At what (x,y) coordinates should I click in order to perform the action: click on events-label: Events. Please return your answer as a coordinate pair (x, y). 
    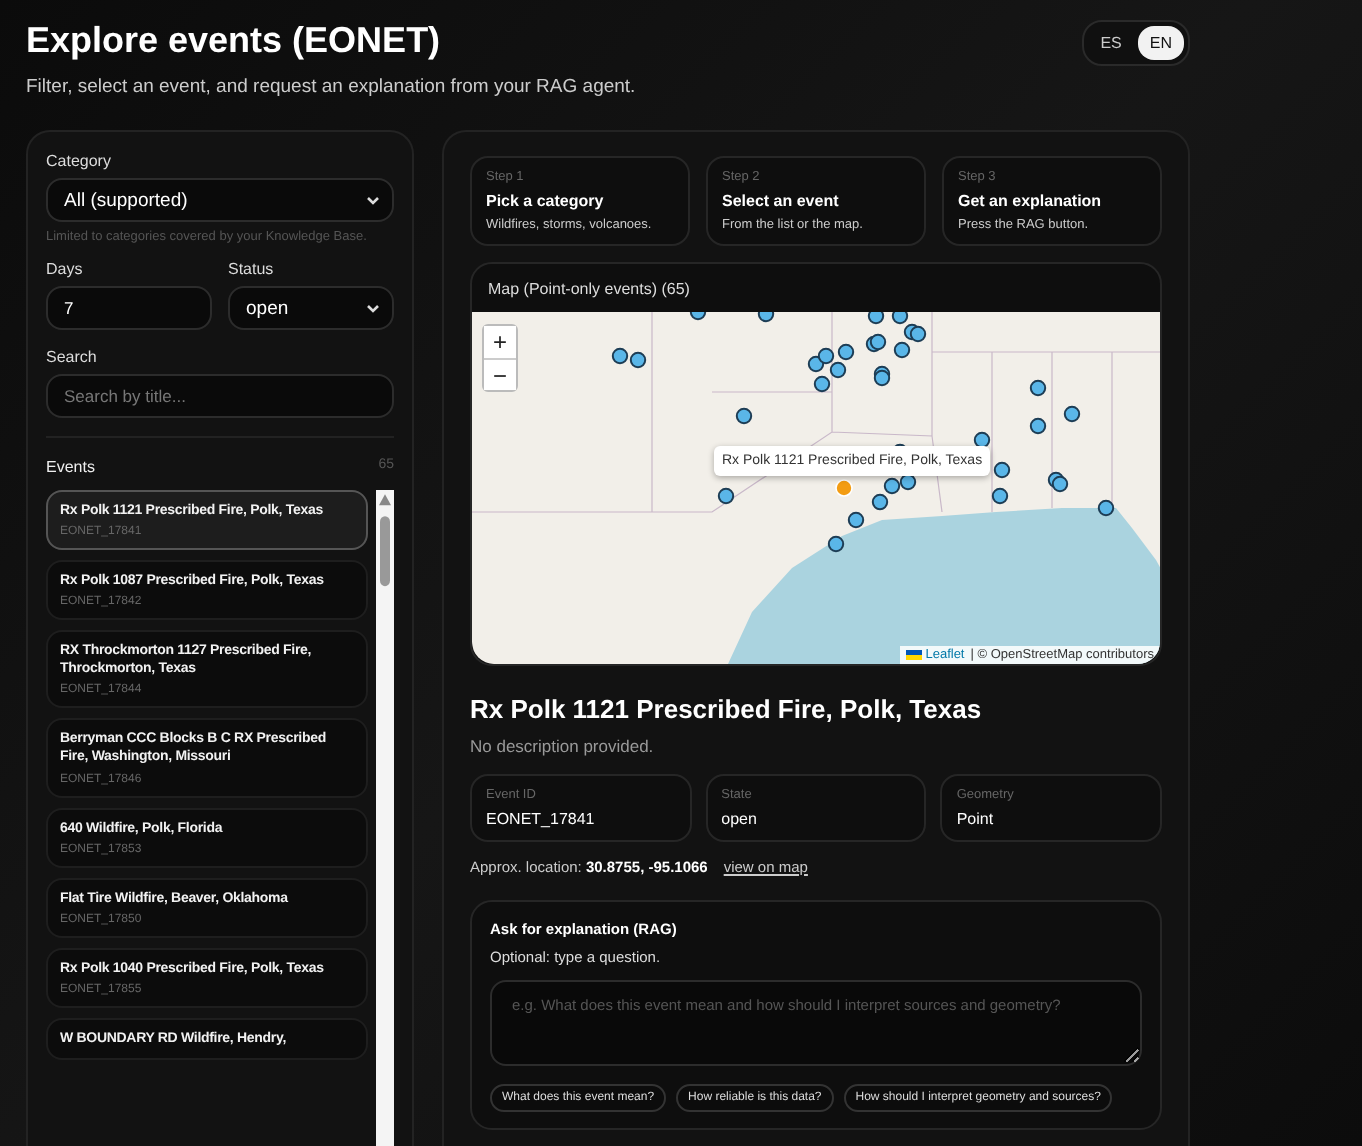
    Looking at the image, I should click on (70, 467).